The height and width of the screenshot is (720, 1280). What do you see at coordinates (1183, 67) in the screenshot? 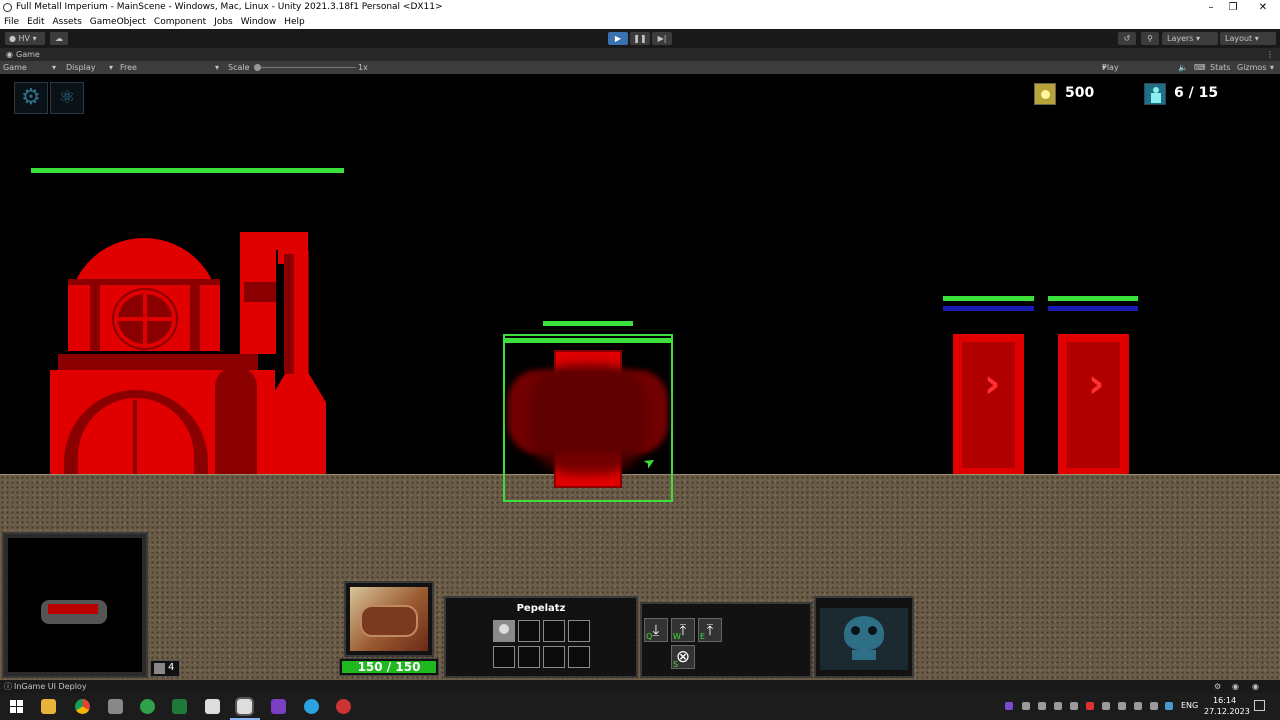
I see `mute-icon: 🔈` at bounding box center [1183, 67].